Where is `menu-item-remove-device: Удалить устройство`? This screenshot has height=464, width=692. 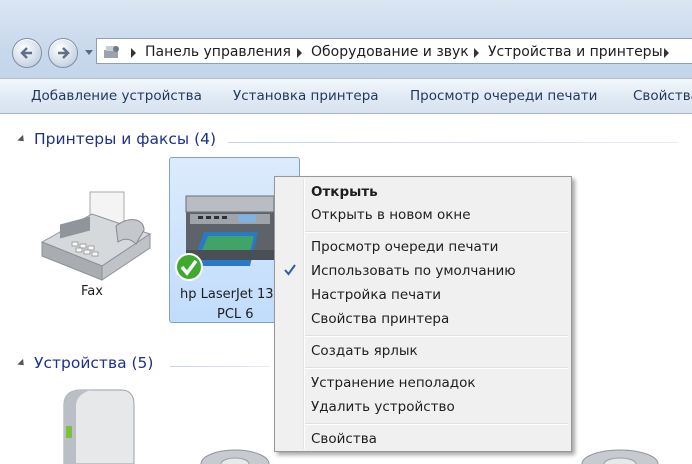
menu-item-remove-device: Удалить устройство is located at coordinates (383, 407).